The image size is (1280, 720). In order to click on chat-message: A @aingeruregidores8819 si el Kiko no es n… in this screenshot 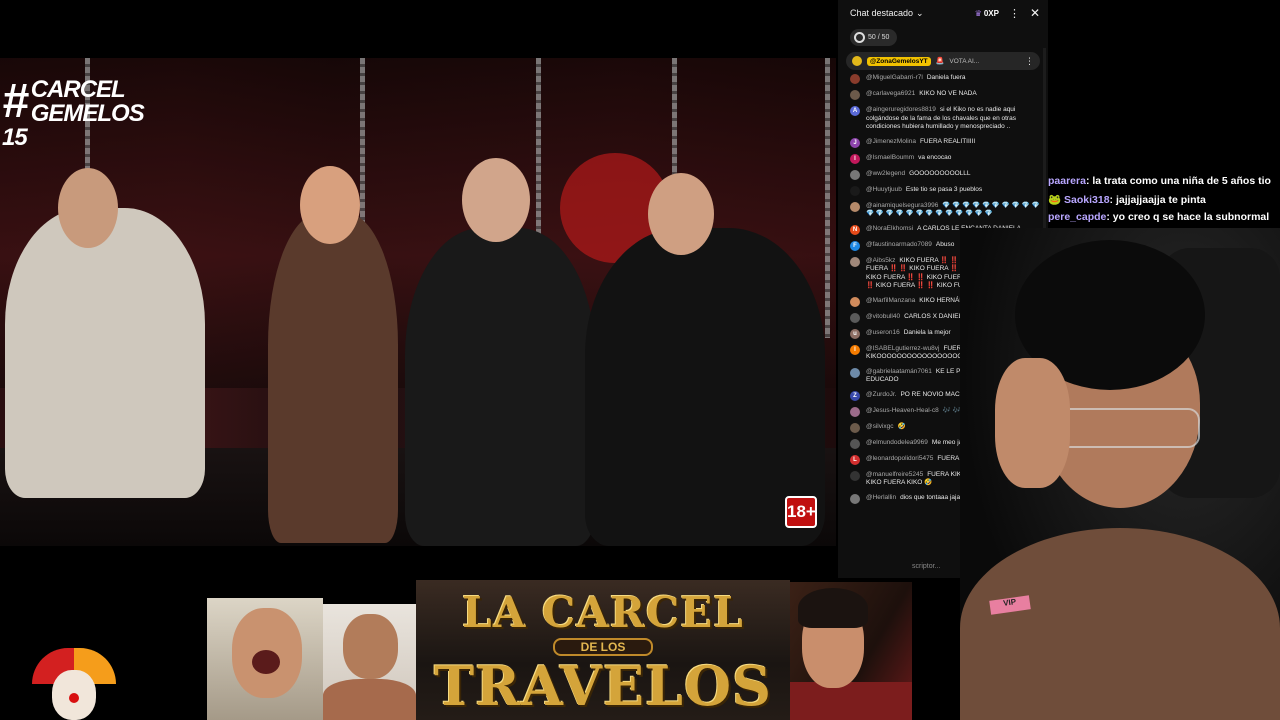, I will do `click(945, 119)`.